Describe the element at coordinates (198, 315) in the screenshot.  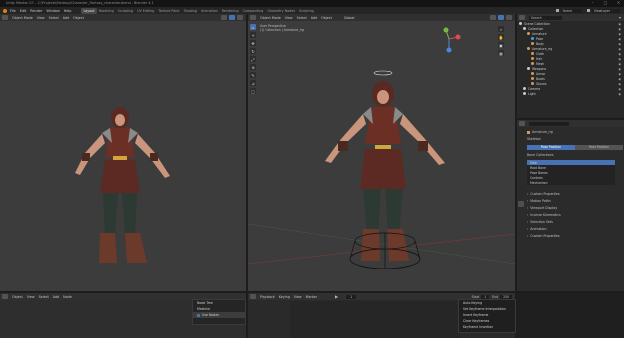
I see `checkbox-icon` at that location.